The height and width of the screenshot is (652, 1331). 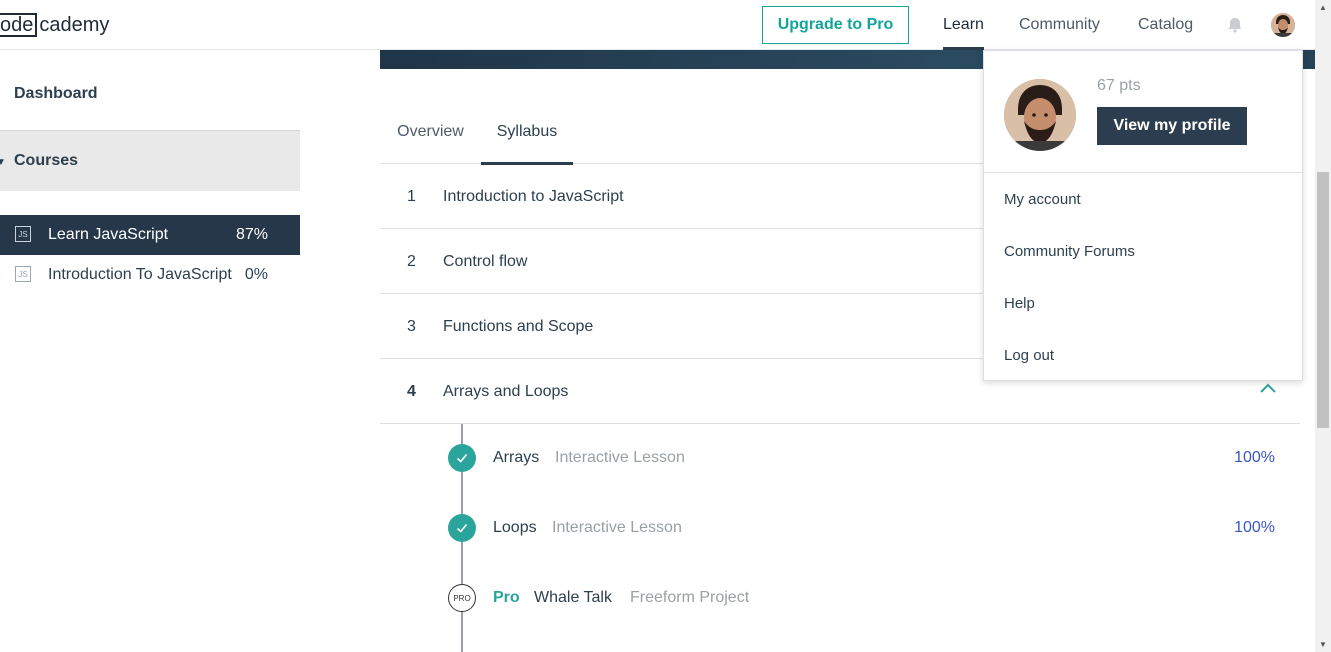 What do you see at coordinates (506, 597) in the screenshot?
I see `pro-tag: Pro` at bounding box center [506, 597].